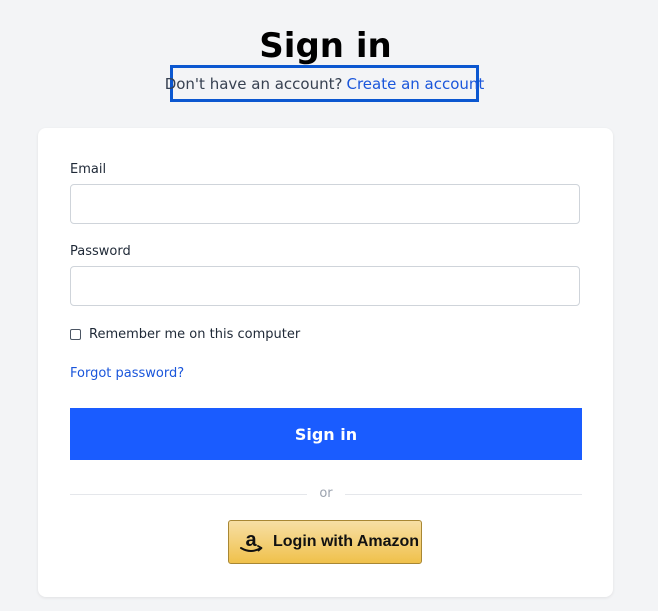 This screenshot has height=611, width=658. I want to click on remember-me-checkbox, so click(75, 334).